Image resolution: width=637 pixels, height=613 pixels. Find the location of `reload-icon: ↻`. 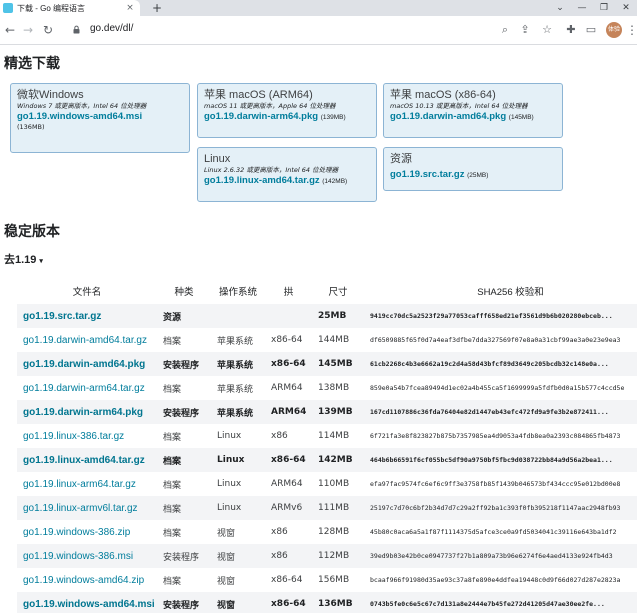

reload-icon: ↻ is located at coordinates (48, 30).